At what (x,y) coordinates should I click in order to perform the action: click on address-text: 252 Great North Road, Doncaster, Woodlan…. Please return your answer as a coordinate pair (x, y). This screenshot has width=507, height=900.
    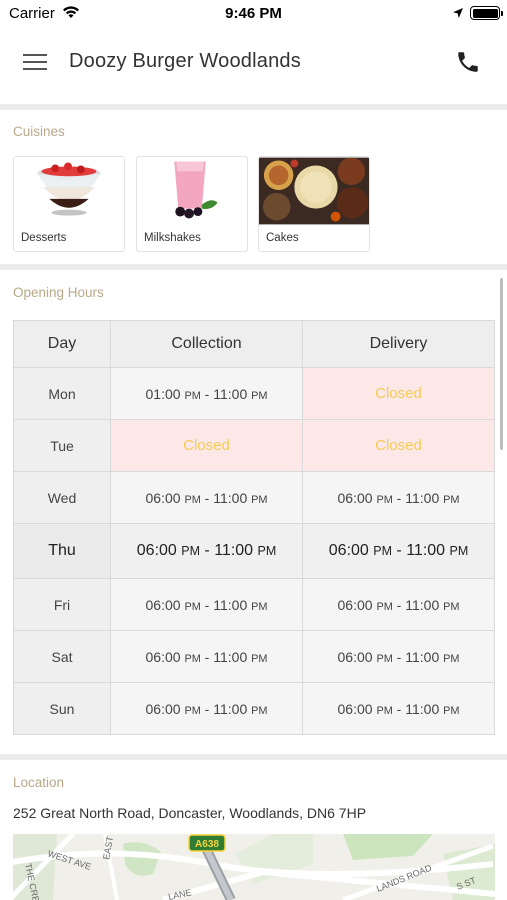
    Looking at the image, I should click on (190, 813).